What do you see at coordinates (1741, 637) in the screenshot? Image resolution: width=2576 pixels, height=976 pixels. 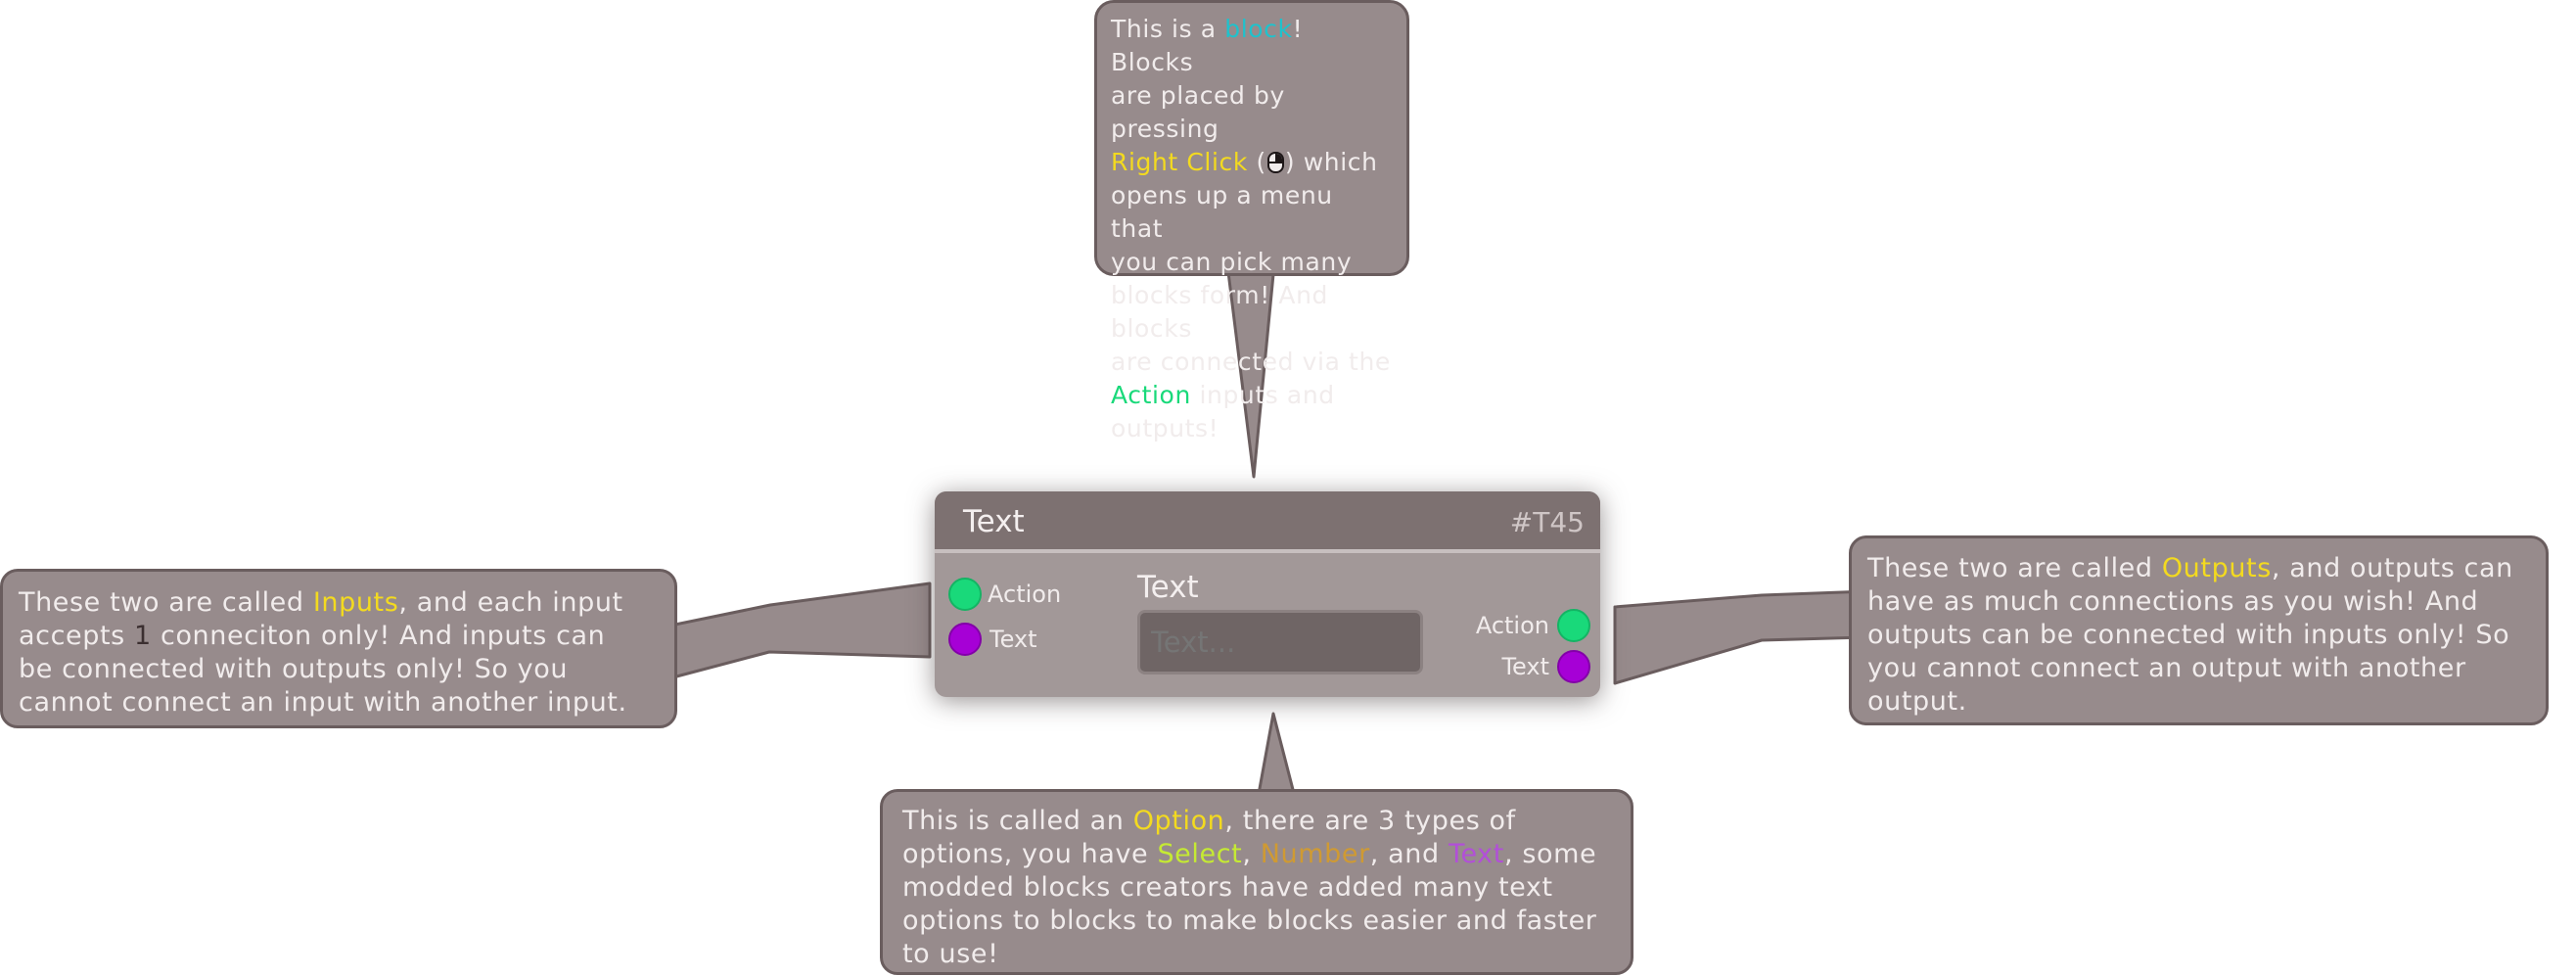 I see `right-callout-tail` at bounding box center [1741, 637].